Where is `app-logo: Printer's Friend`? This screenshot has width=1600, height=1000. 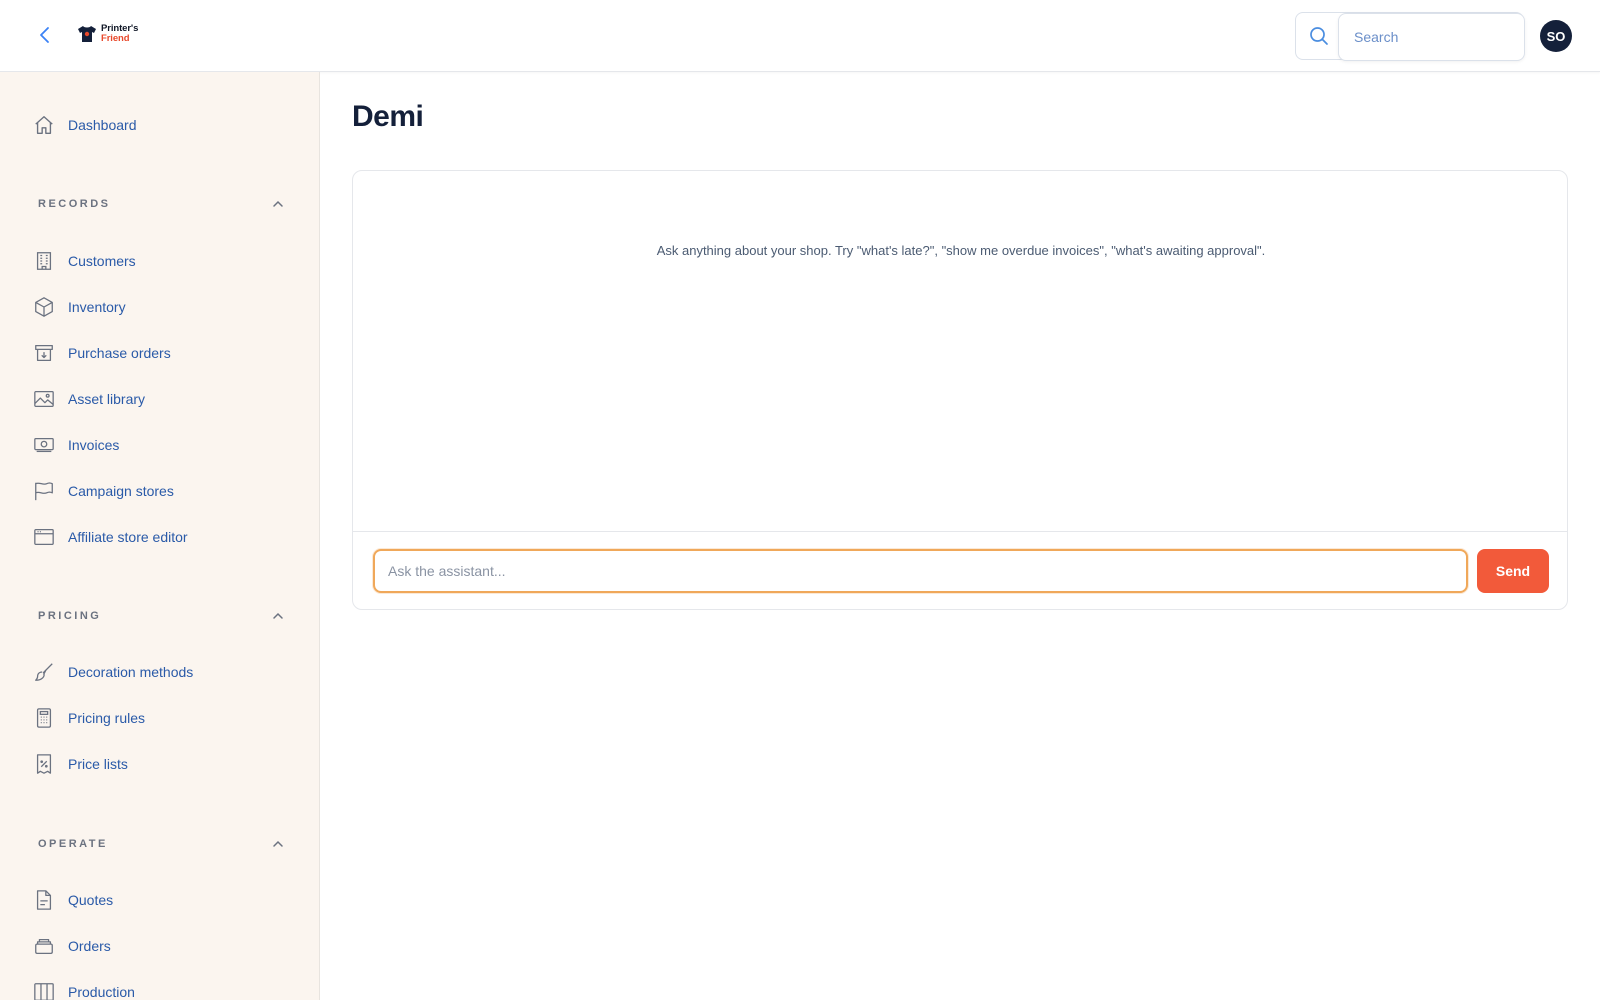
app-logo: Printer's Friend is located at coordinates (107, 34).